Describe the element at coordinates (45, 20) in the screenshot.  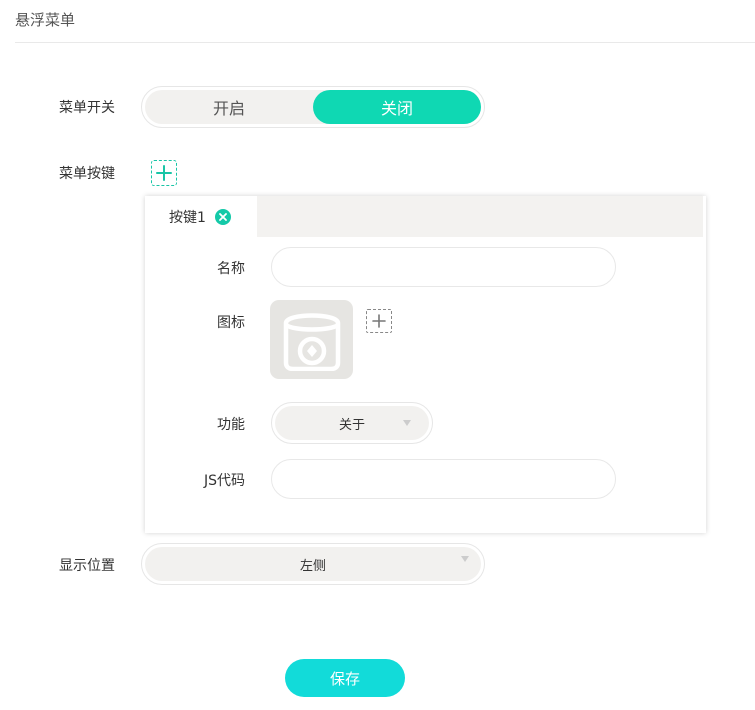
I see `page-title: 悬浮菜单` at that location.